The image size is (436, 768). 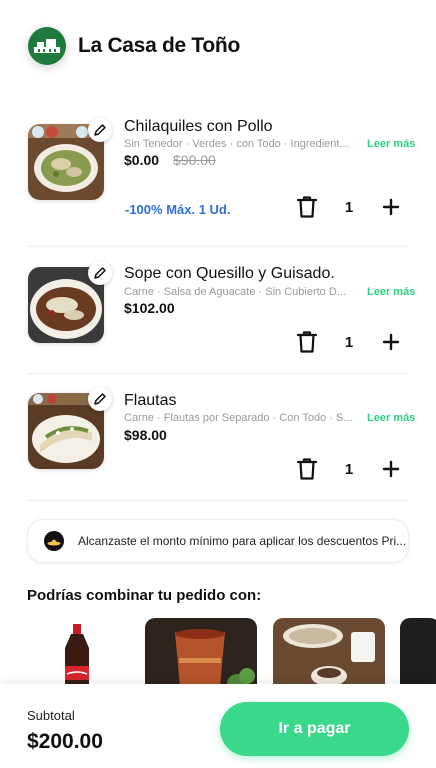 What do you see at coordinates (65, 741) in the screenshot?
I see `subtotal-value: $200.00` at bounding box center [65, 741].